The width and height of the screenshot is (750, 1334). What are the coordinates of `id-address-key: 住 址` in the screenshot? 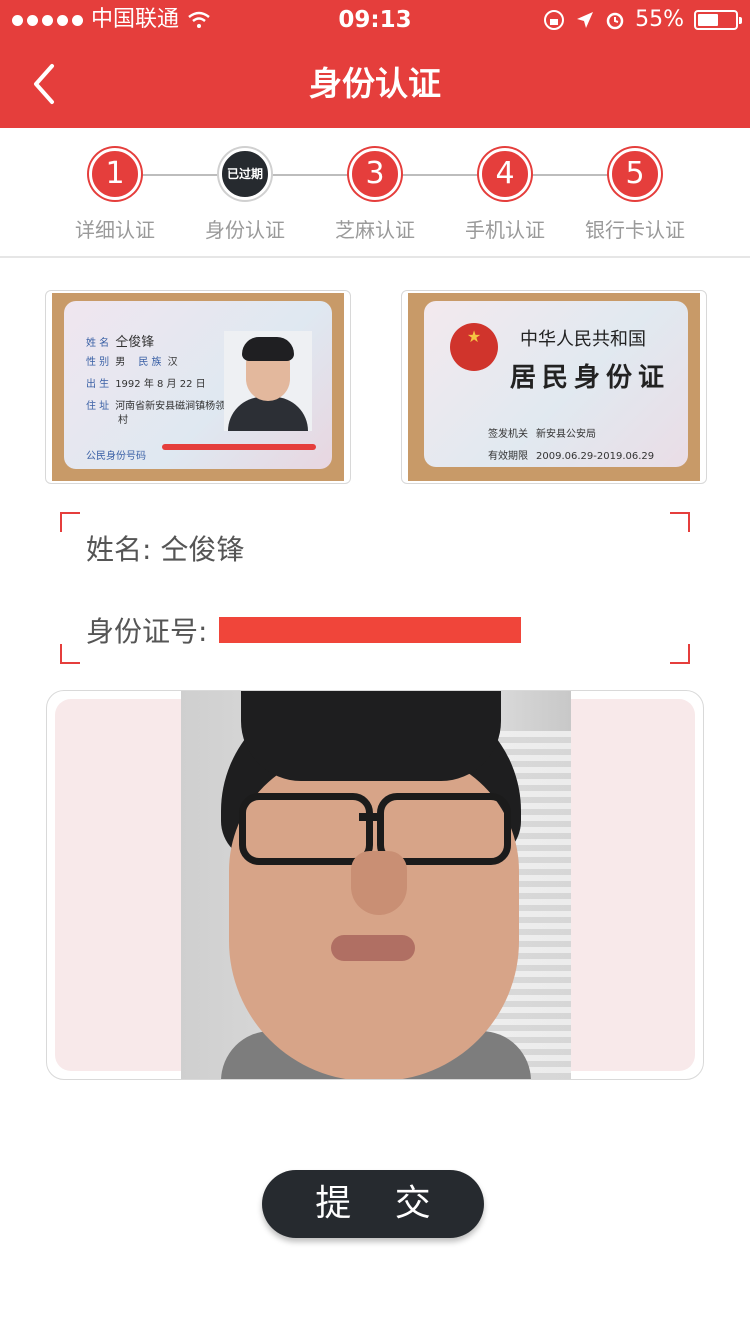 It's located at (98, 406).